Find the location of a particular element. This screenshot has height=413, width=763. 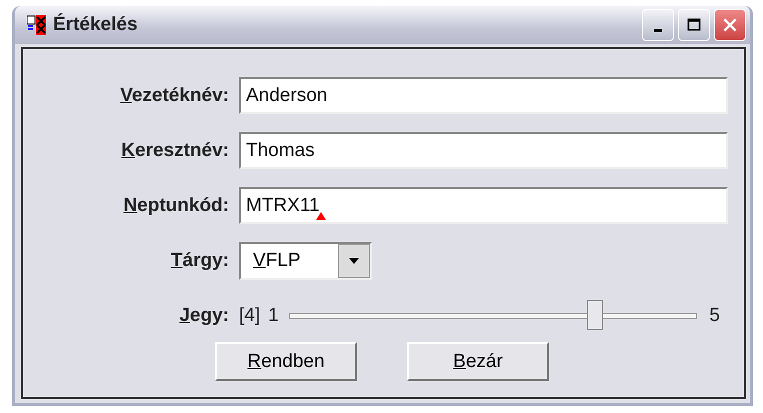

app-icon is located at coordinates (37, 25).